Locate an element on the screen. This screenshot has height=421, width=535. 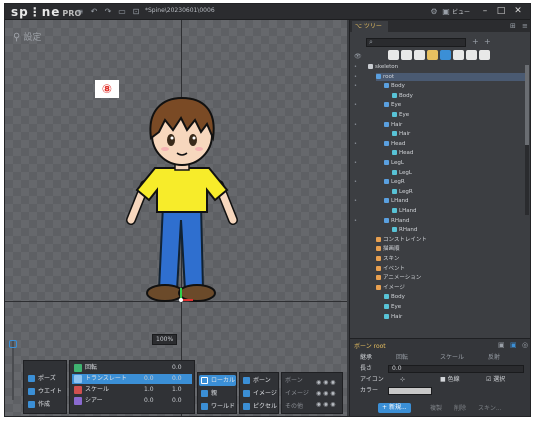
tree-node: イベント is located at coordinates (451, 269).